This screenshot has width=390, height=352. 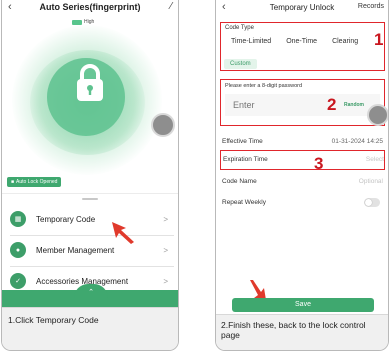 What do you see at coordinates (357, 141) in the screenshot?
I see `effective-time-value: 01-31-2024 14:25` at bounding box center [357, 141].